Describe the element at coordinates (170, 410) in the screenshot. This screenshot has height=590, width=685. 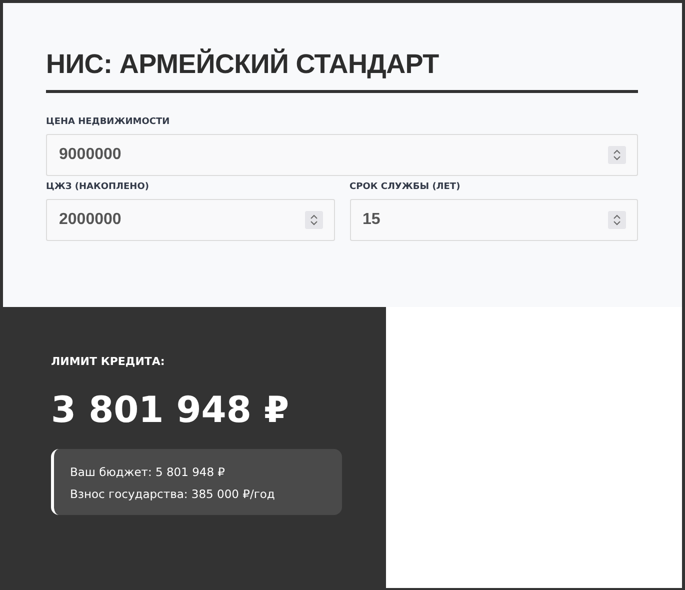
I see `result-amount: 3 801 948 ₽` at that location.